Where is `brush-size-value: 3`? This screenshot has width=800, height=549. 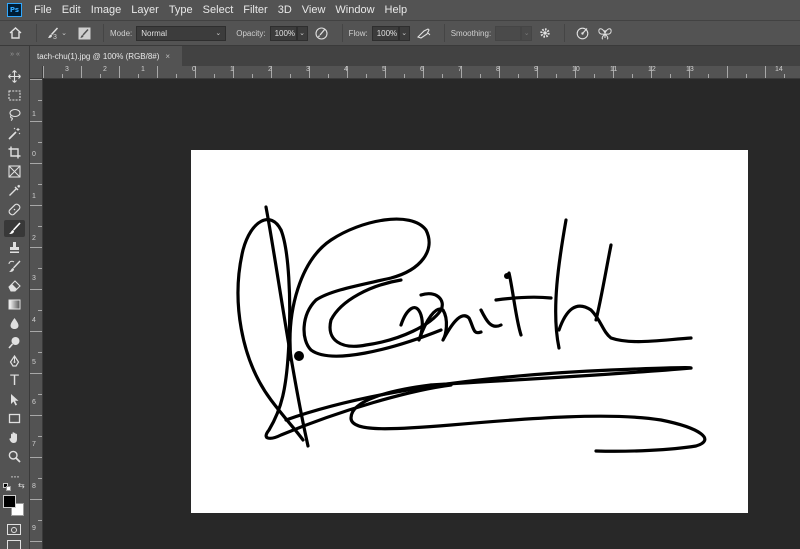
brush-size-value: 3 is located at coordinates (55, 37).